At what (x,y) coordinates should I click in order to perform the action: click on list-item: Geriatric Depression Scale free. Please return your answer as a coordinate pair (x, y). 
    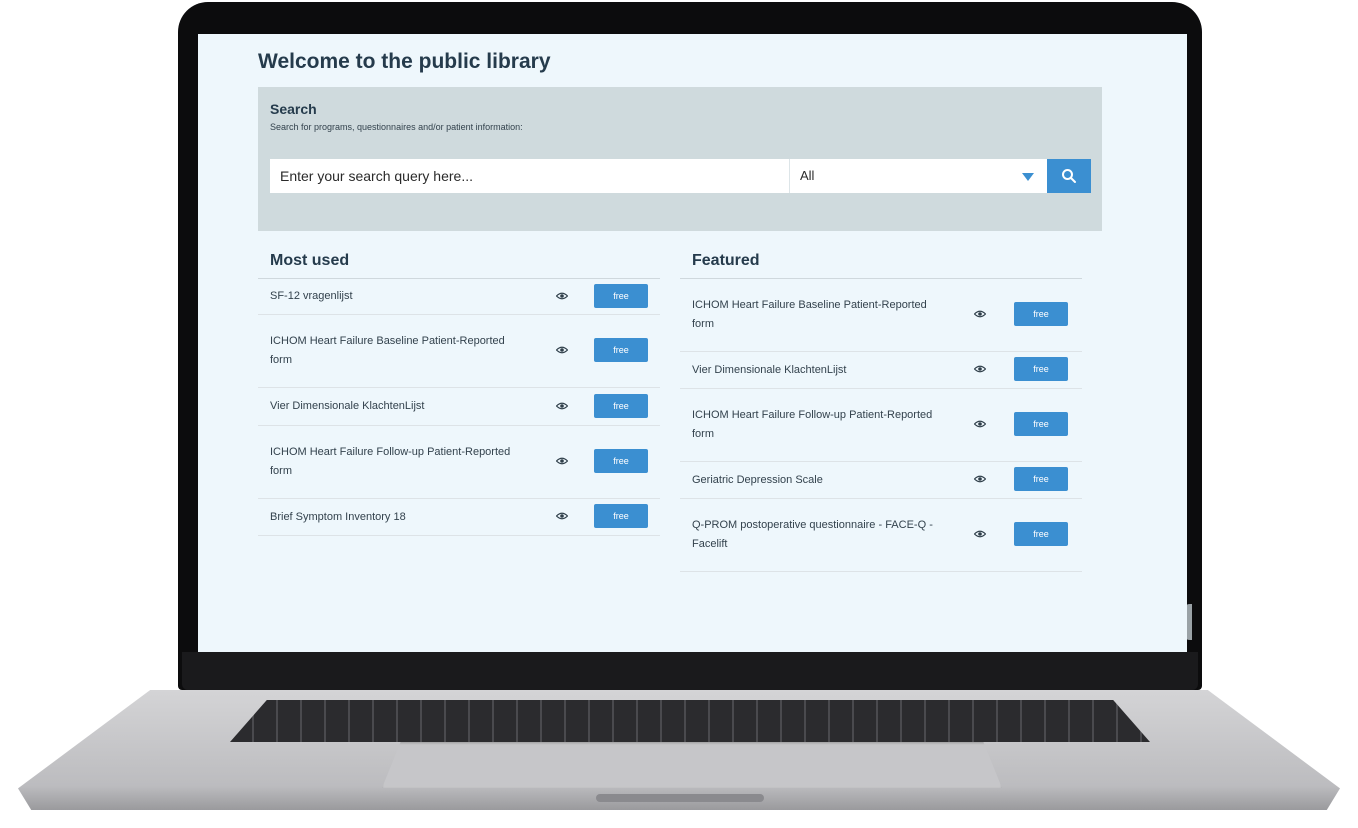
    Looking at the image, I should click on (881, 480).